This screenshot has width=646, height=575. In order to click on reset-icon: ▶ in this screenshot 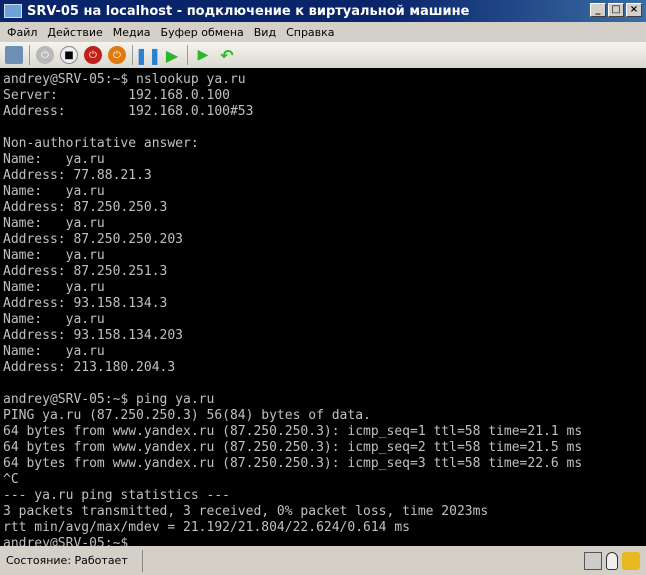, I will do `click(172, 55)`.